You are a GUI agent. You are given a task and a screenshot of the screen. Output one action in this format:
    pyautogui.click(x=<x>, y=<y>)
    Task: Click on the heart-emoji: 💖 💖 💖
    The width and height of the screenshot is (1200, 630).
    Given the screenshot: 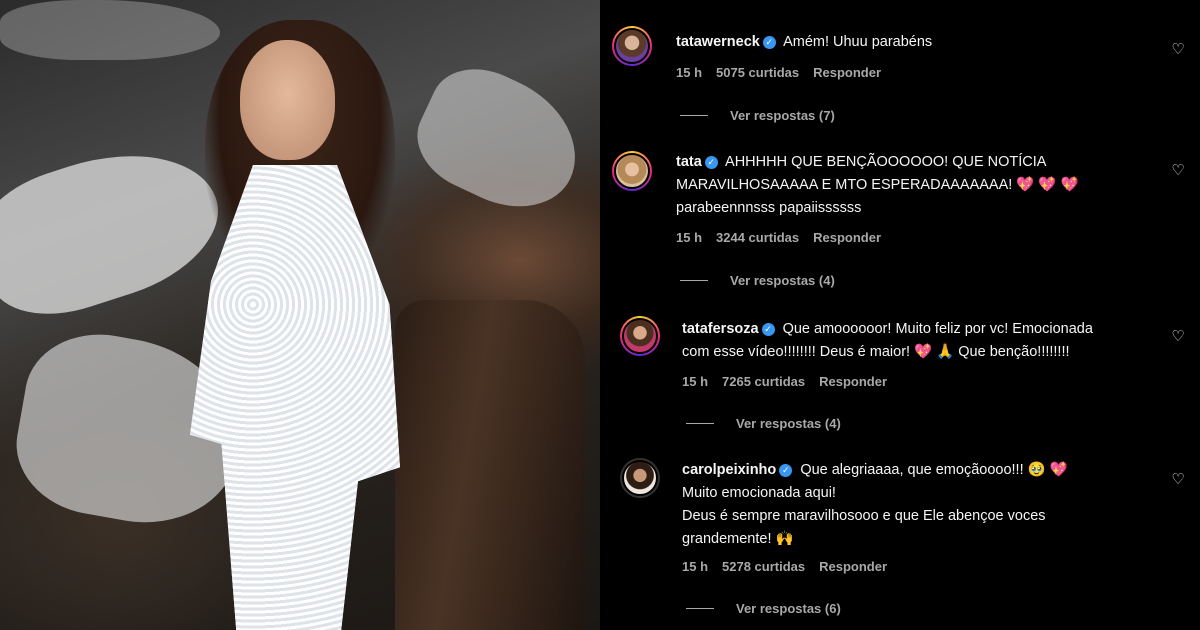 What is the action you would take?
    pyautogui.click(x=1047, y=185)
    